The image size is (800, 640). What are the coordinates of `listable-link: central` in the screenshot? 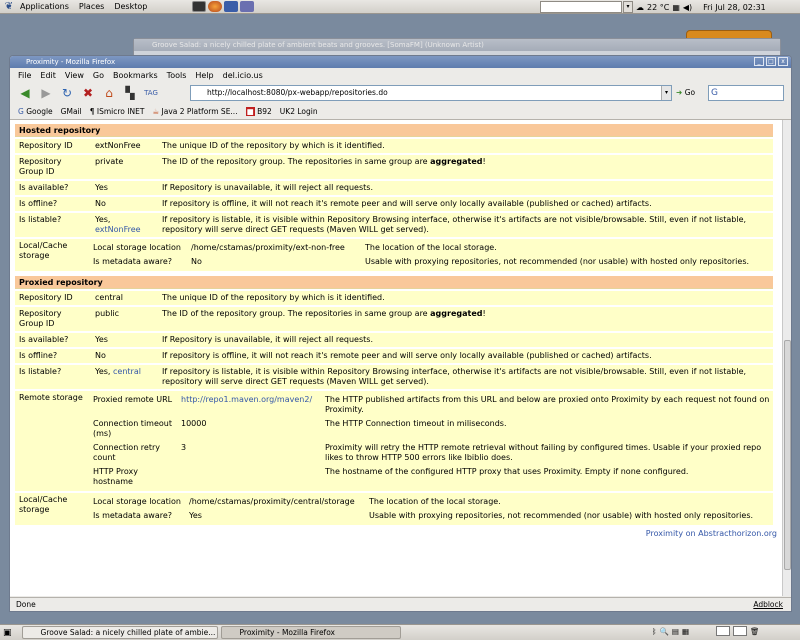 It's located at (127, 371).